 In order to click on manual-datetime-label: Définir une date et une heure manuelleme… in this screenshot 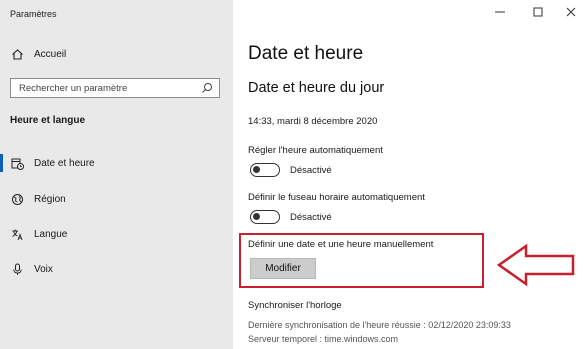, I will do `click(341, 244)`.